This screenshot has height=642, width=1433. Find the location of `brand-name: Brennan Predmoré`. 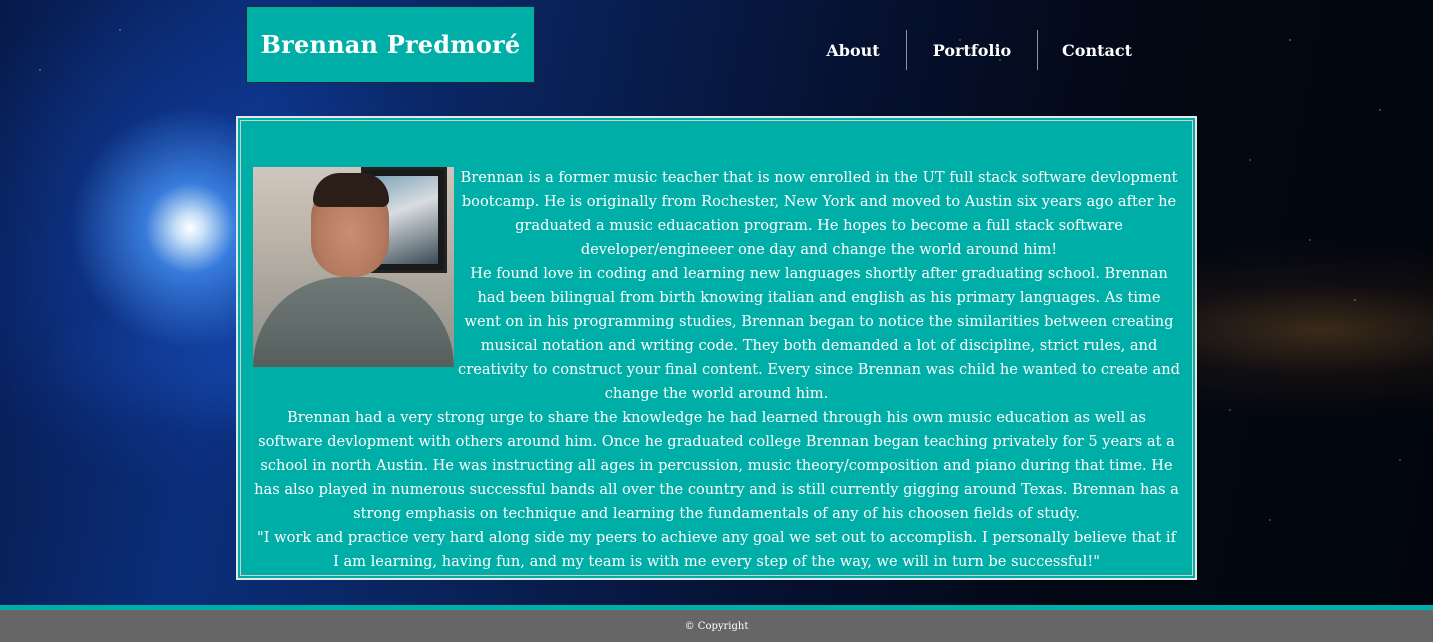

brand-name: Brennan Predmoré is located at coordinates (390, 44).